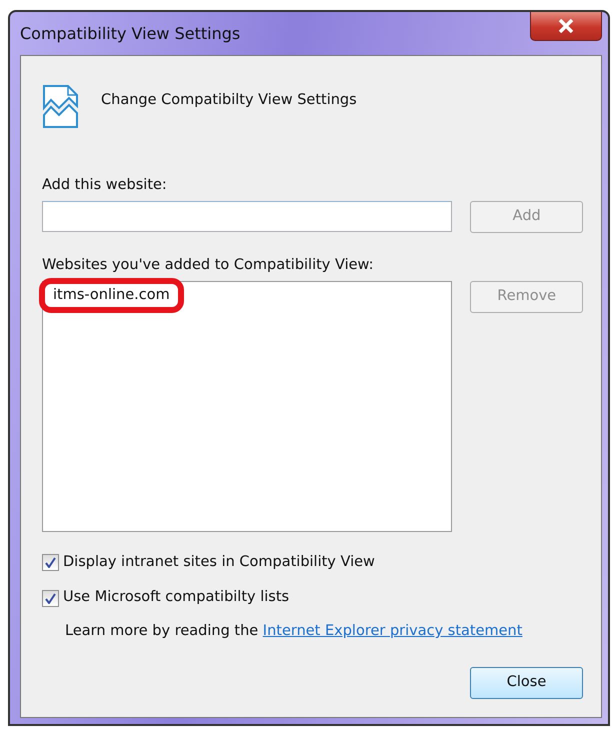 This screenshot has width=613, height=734. I want to click on window-title: Compatibility View Settings, so click(130, 34).